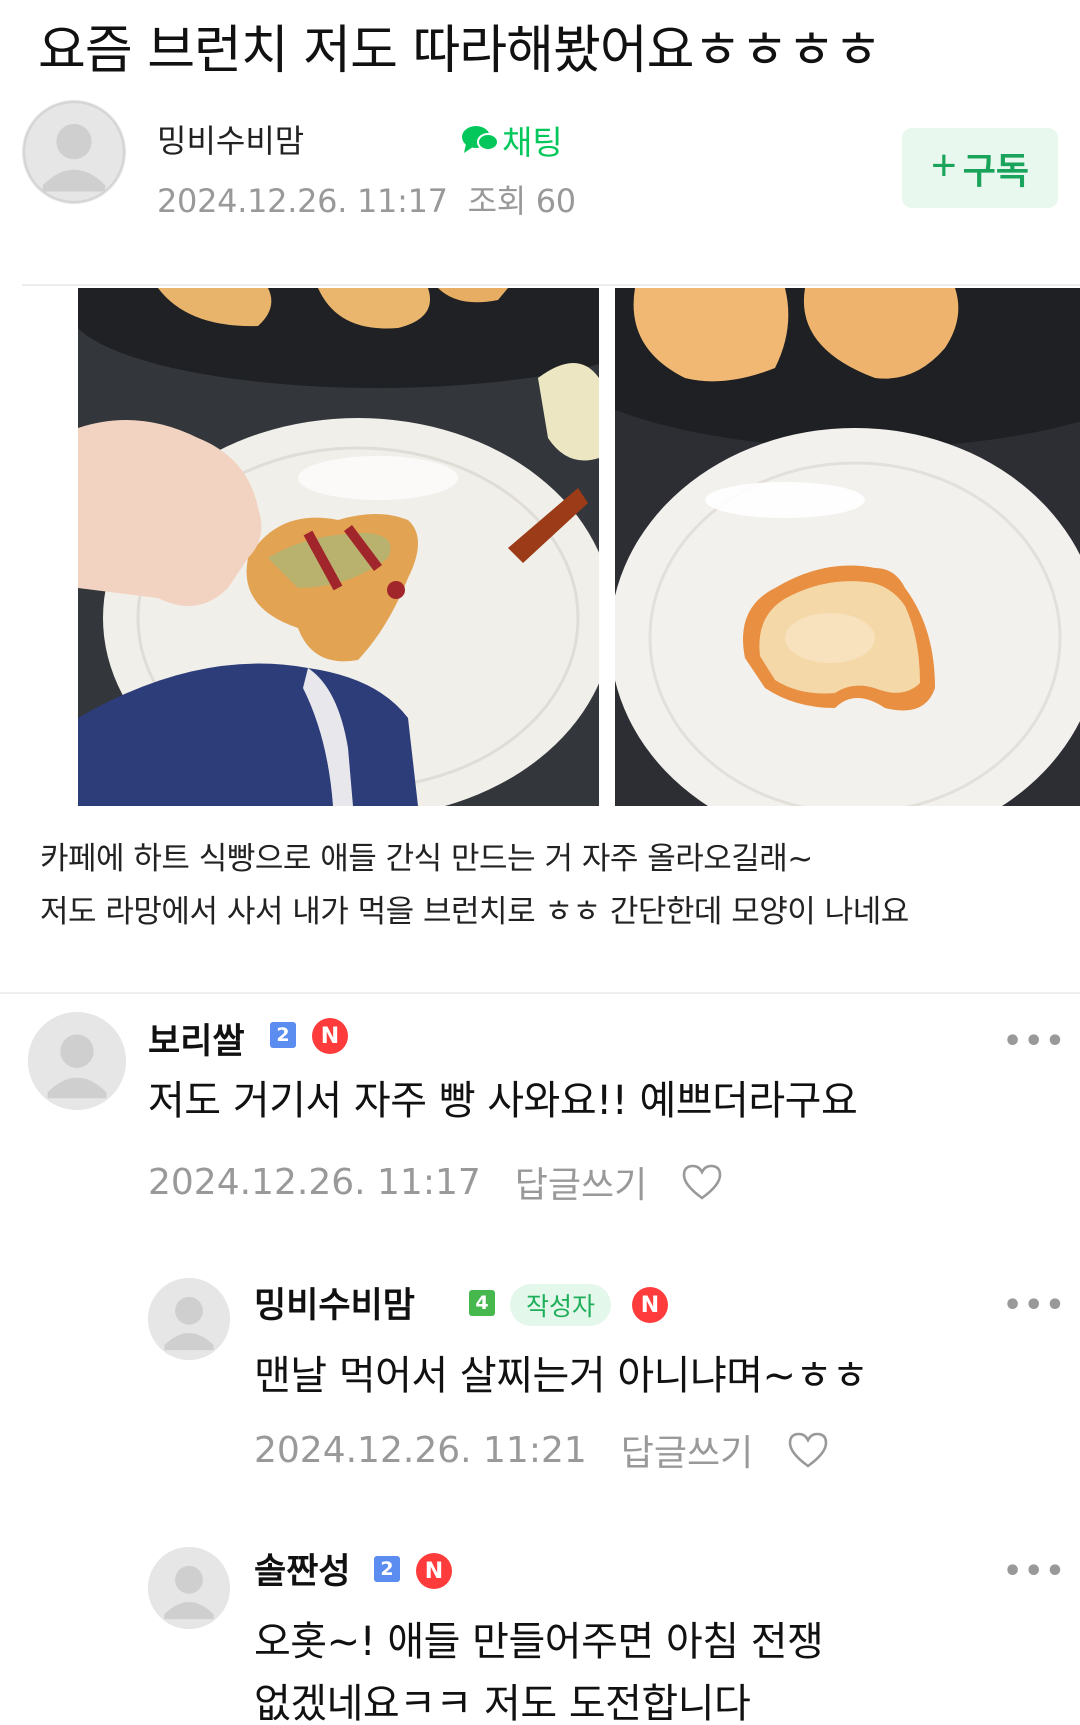 The width and height of the screenshot is (1080, 1725). What do you see at coordinates (561, 1376) in the screenshot?
I see `comment-text: 맨날 먹어서 살찌는거 아니냐며~ㅎㅎ` at bounding box center [561, 1376].